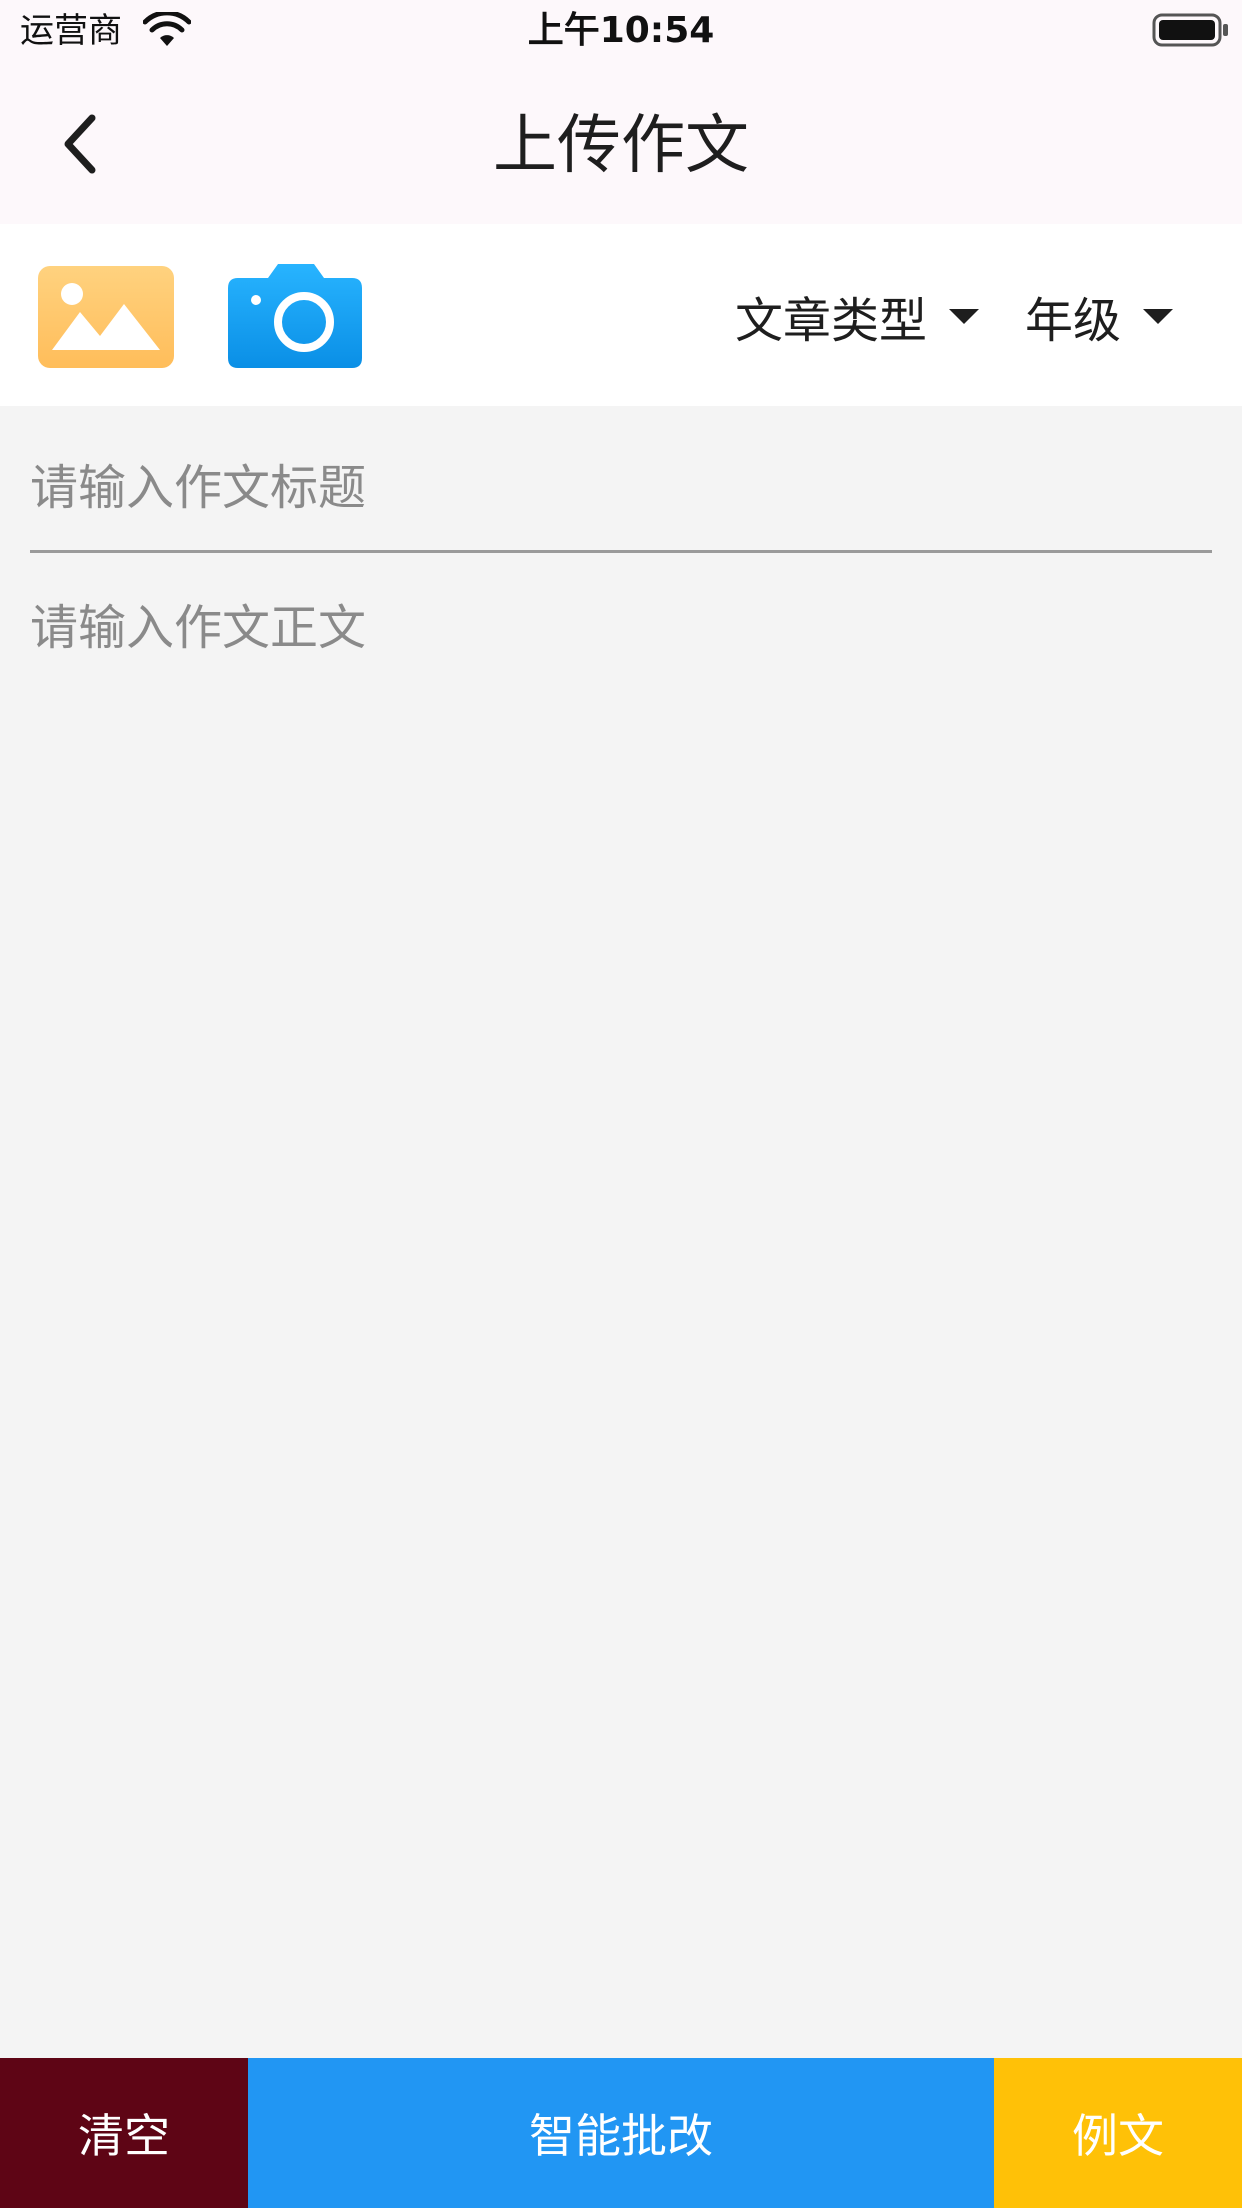 This screenshot has width=1242, height=2208. What do you see at coordinates (1118, 2133) in the screenshot?
I see `sample-essay-button: 例文` at bounding box center [1118, 2133].